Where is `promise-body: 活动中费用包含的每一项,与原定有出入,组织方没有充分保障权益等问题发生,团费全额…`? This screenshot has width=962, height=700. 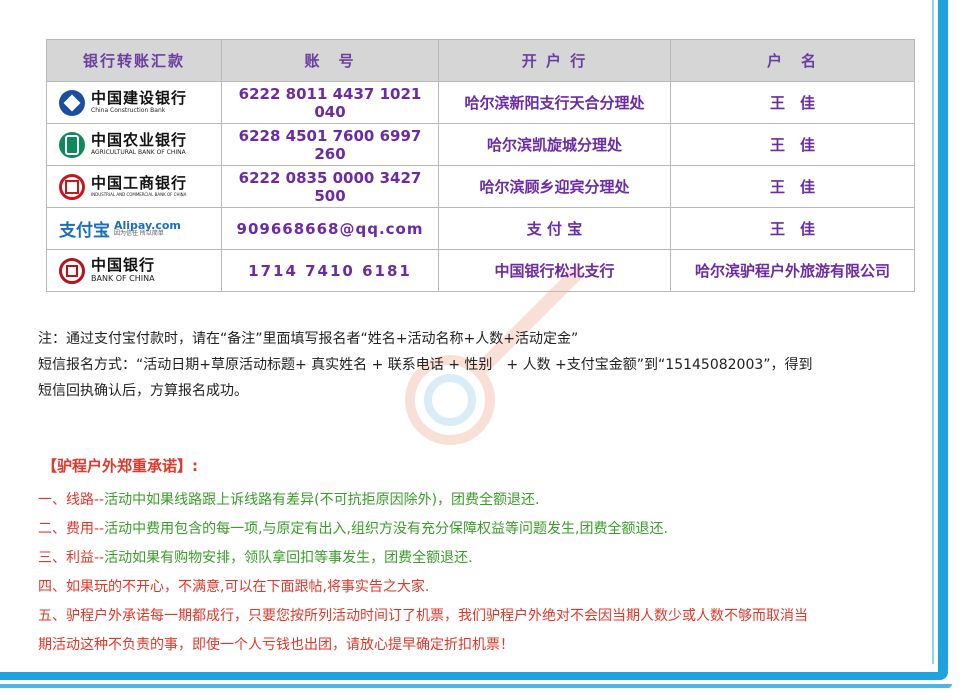
promise-body: 活动中费用包含的每一项,与原定有出入,组织方没有充分保障权益等问题发生,团费全额… is located at coordinates (386, 529).